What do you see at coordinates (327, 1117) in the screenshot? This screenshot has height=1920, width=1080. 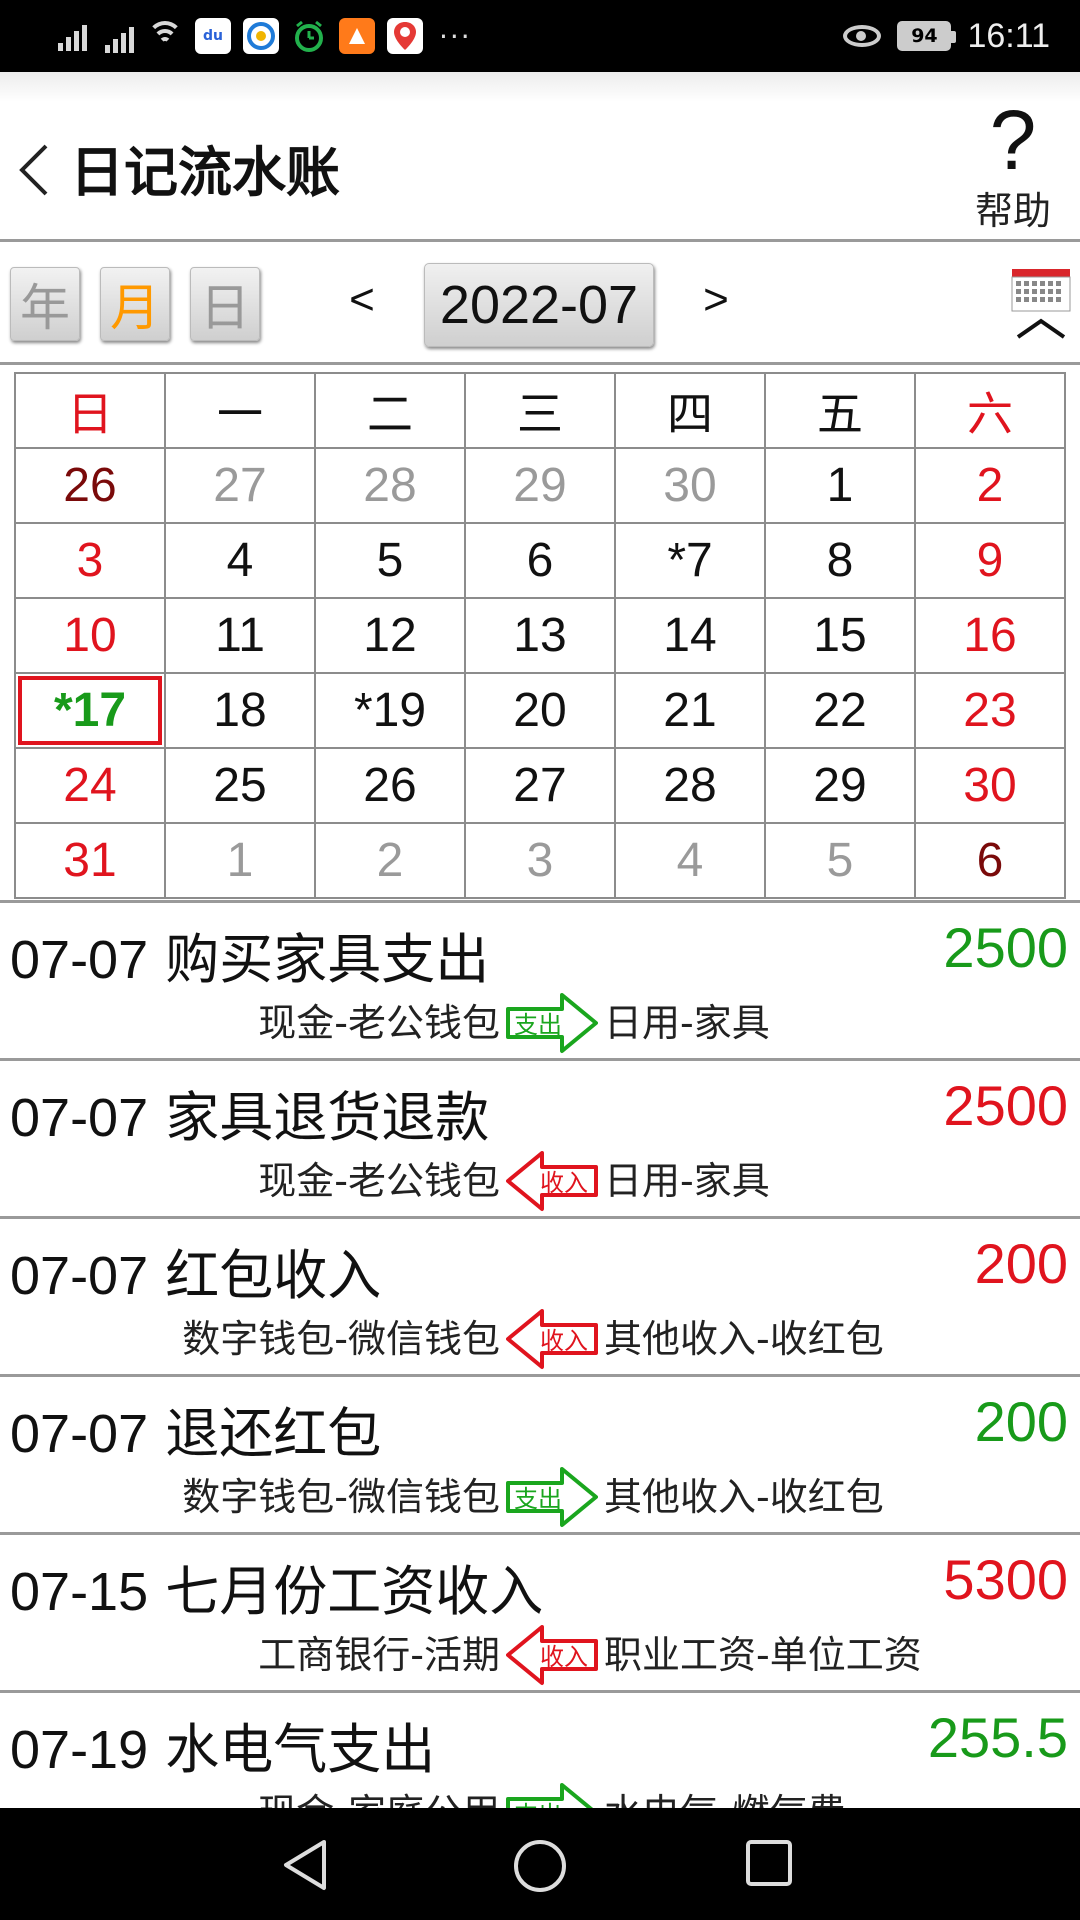 I see `entry-description: 家具退货退款` at bounding box center [327, 1117].